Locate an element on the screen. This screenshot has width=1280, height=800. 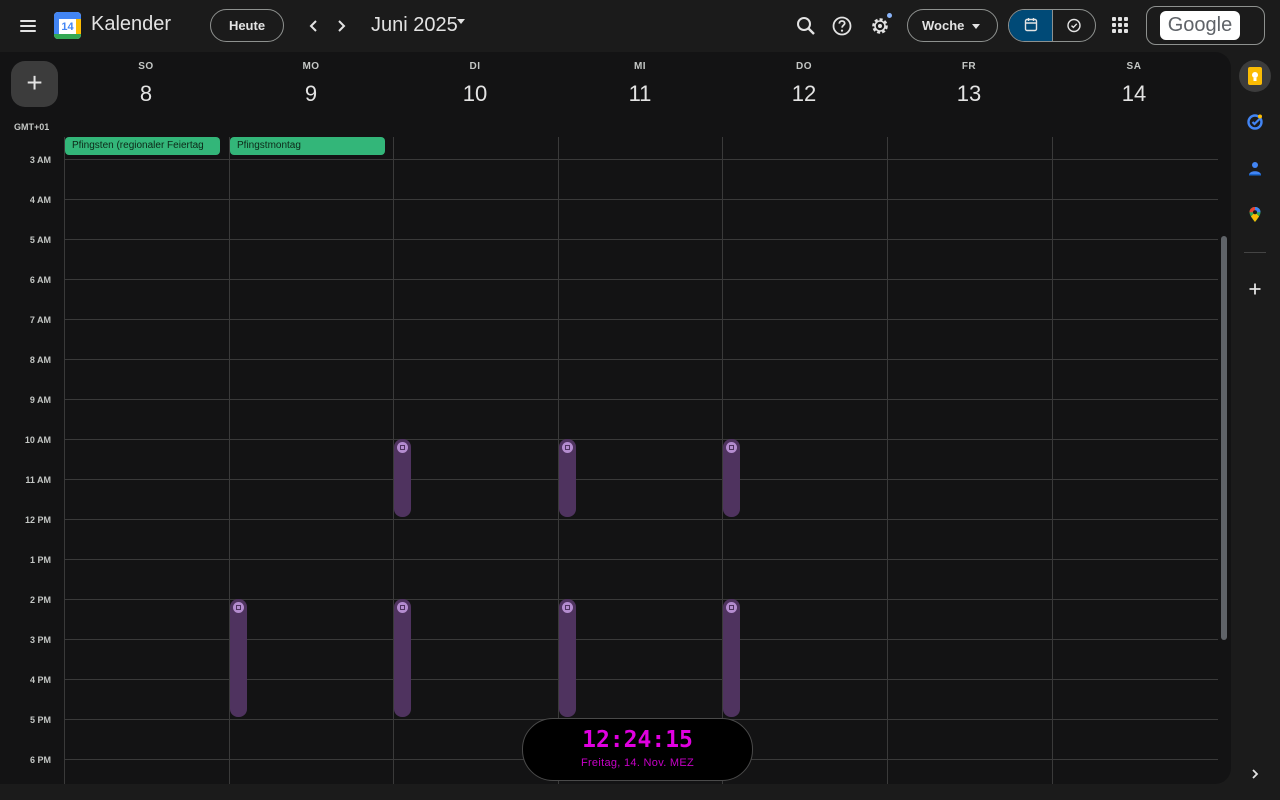
get-addons-button is located at coordinates (1255, 289).